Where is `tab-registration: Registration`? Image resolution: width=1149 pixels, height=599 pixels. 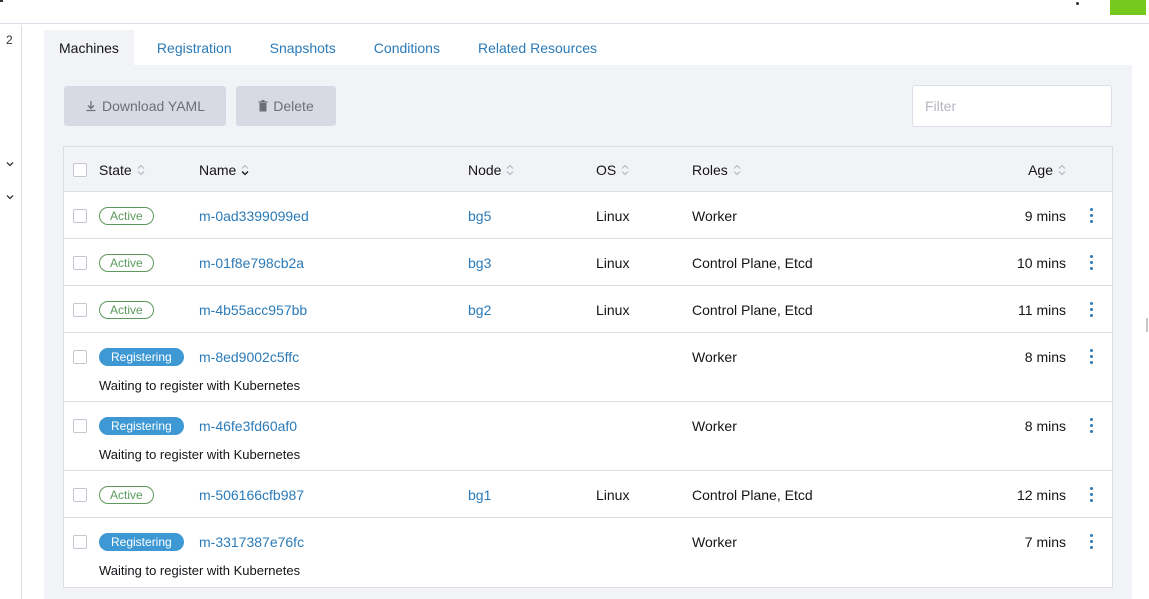
tab-registration: Registration is located at coordinates (194, 47).